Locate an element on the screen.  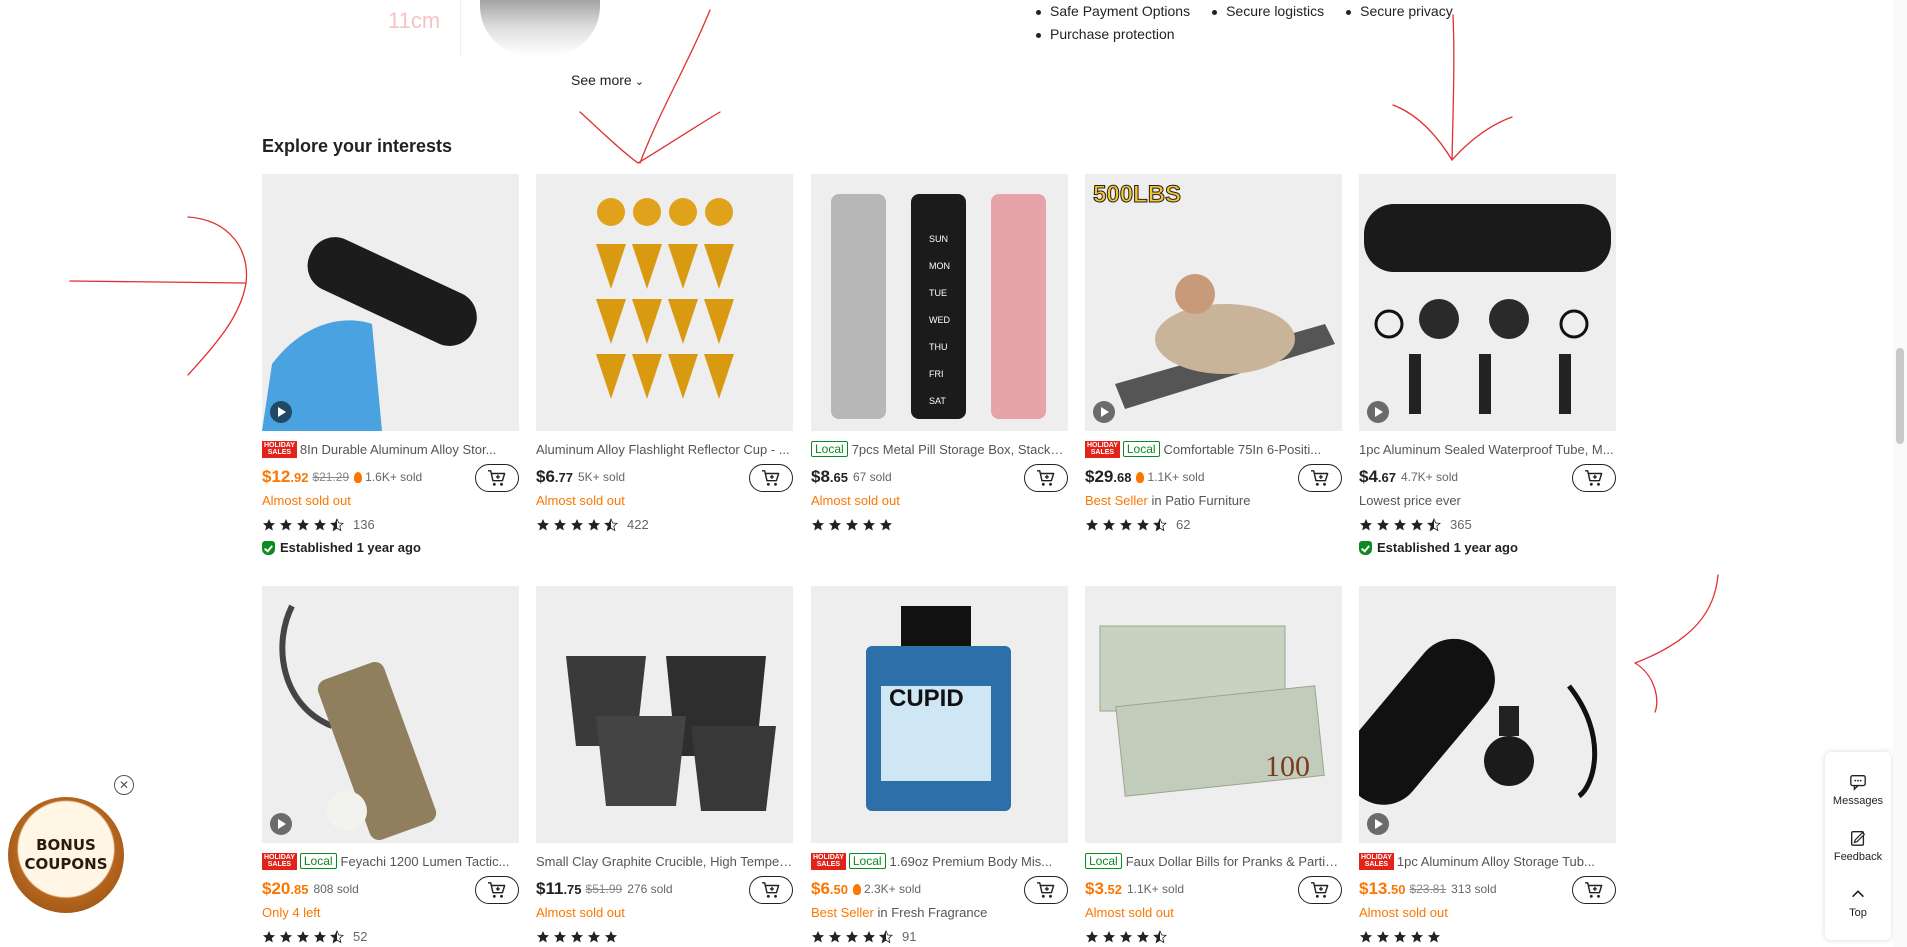
product-price: $13.50 is located at coordinates (1382, 888).